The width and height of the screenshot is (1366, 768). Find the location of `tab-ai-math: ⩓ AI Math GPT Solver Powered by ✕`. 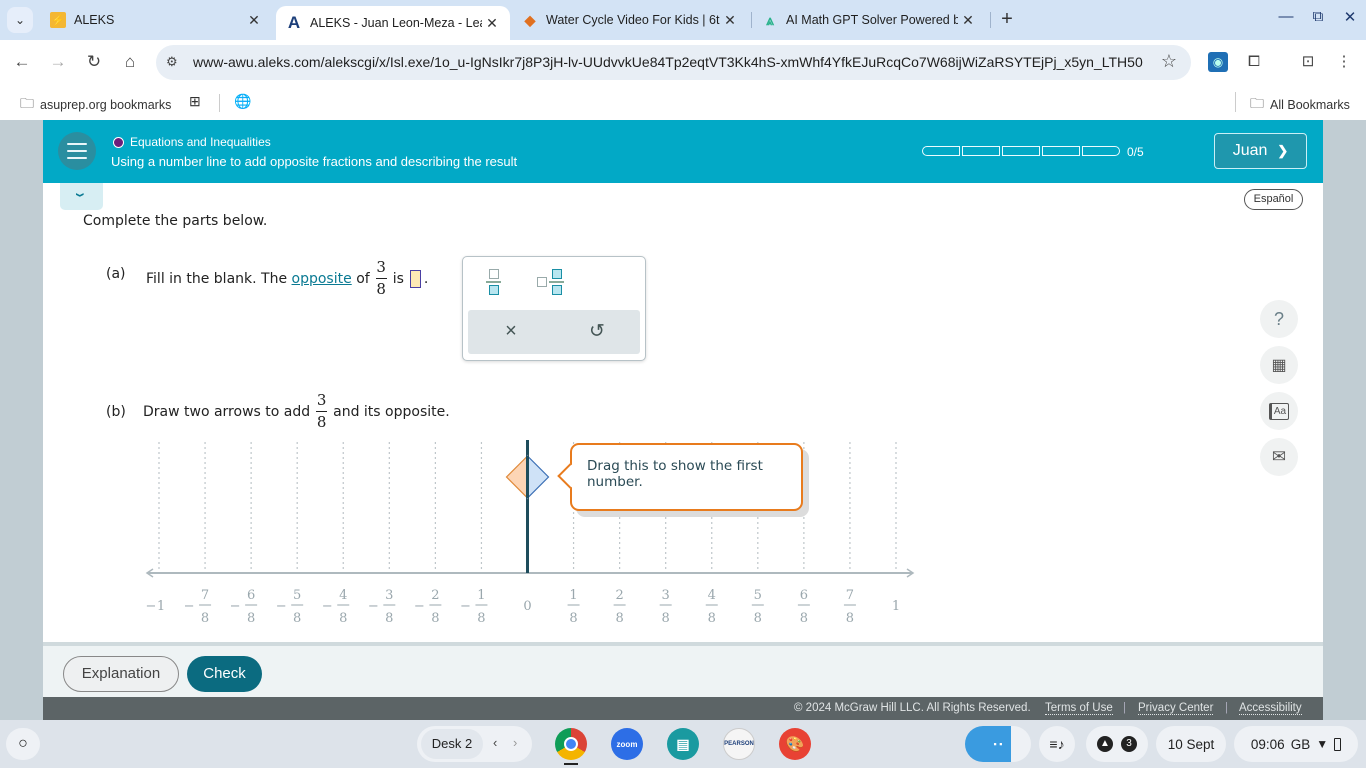

tab-ai-math: ⩓ AI Math GPT Solver Powered by ✕ is located at coordinates (869, 20).